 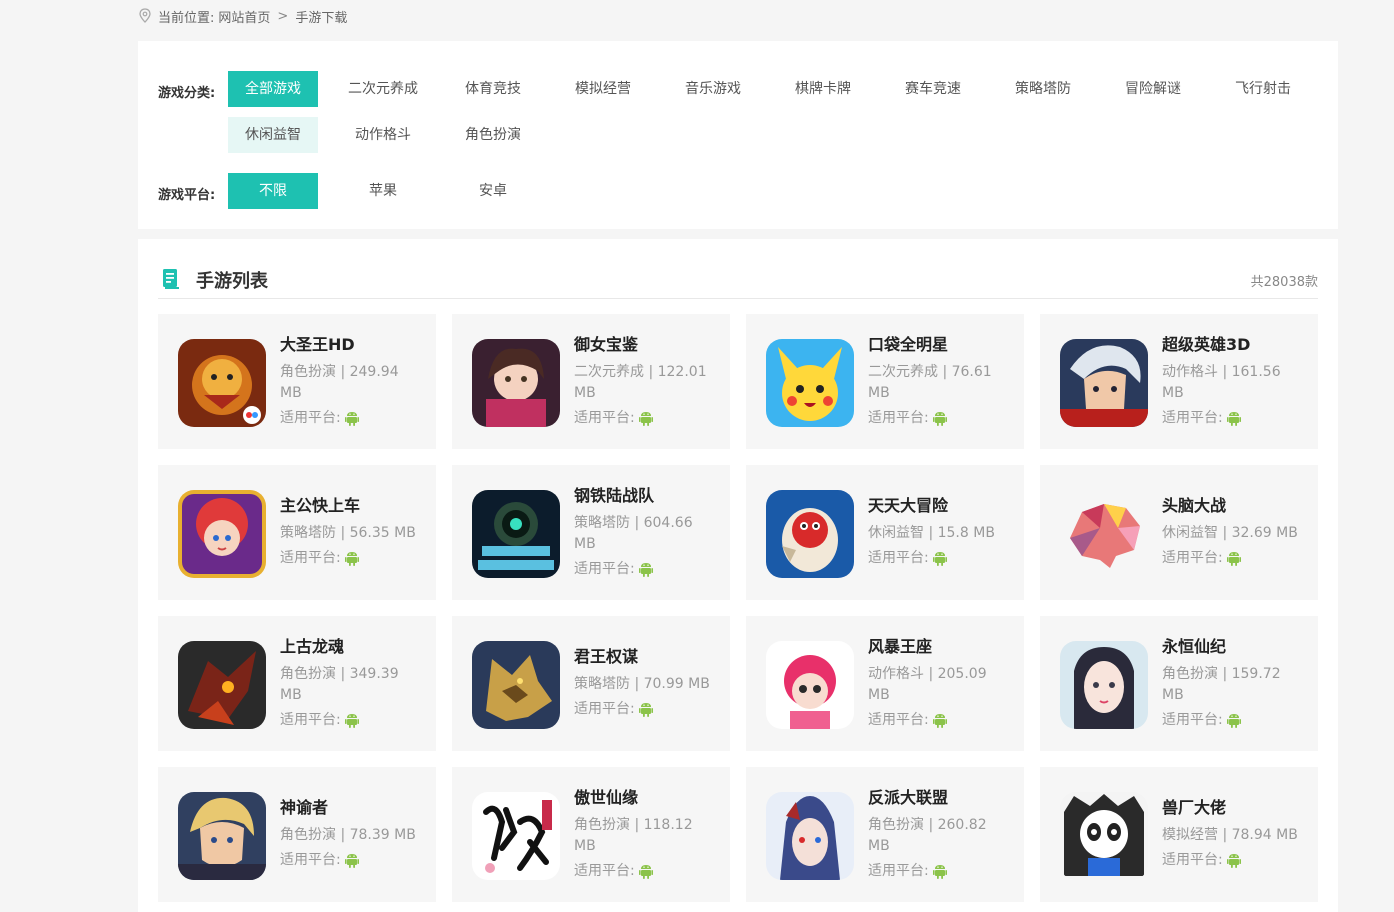 I want to click on game-meta: 角色扮演 | 159.72 MB, so click(x=1221, y=684).